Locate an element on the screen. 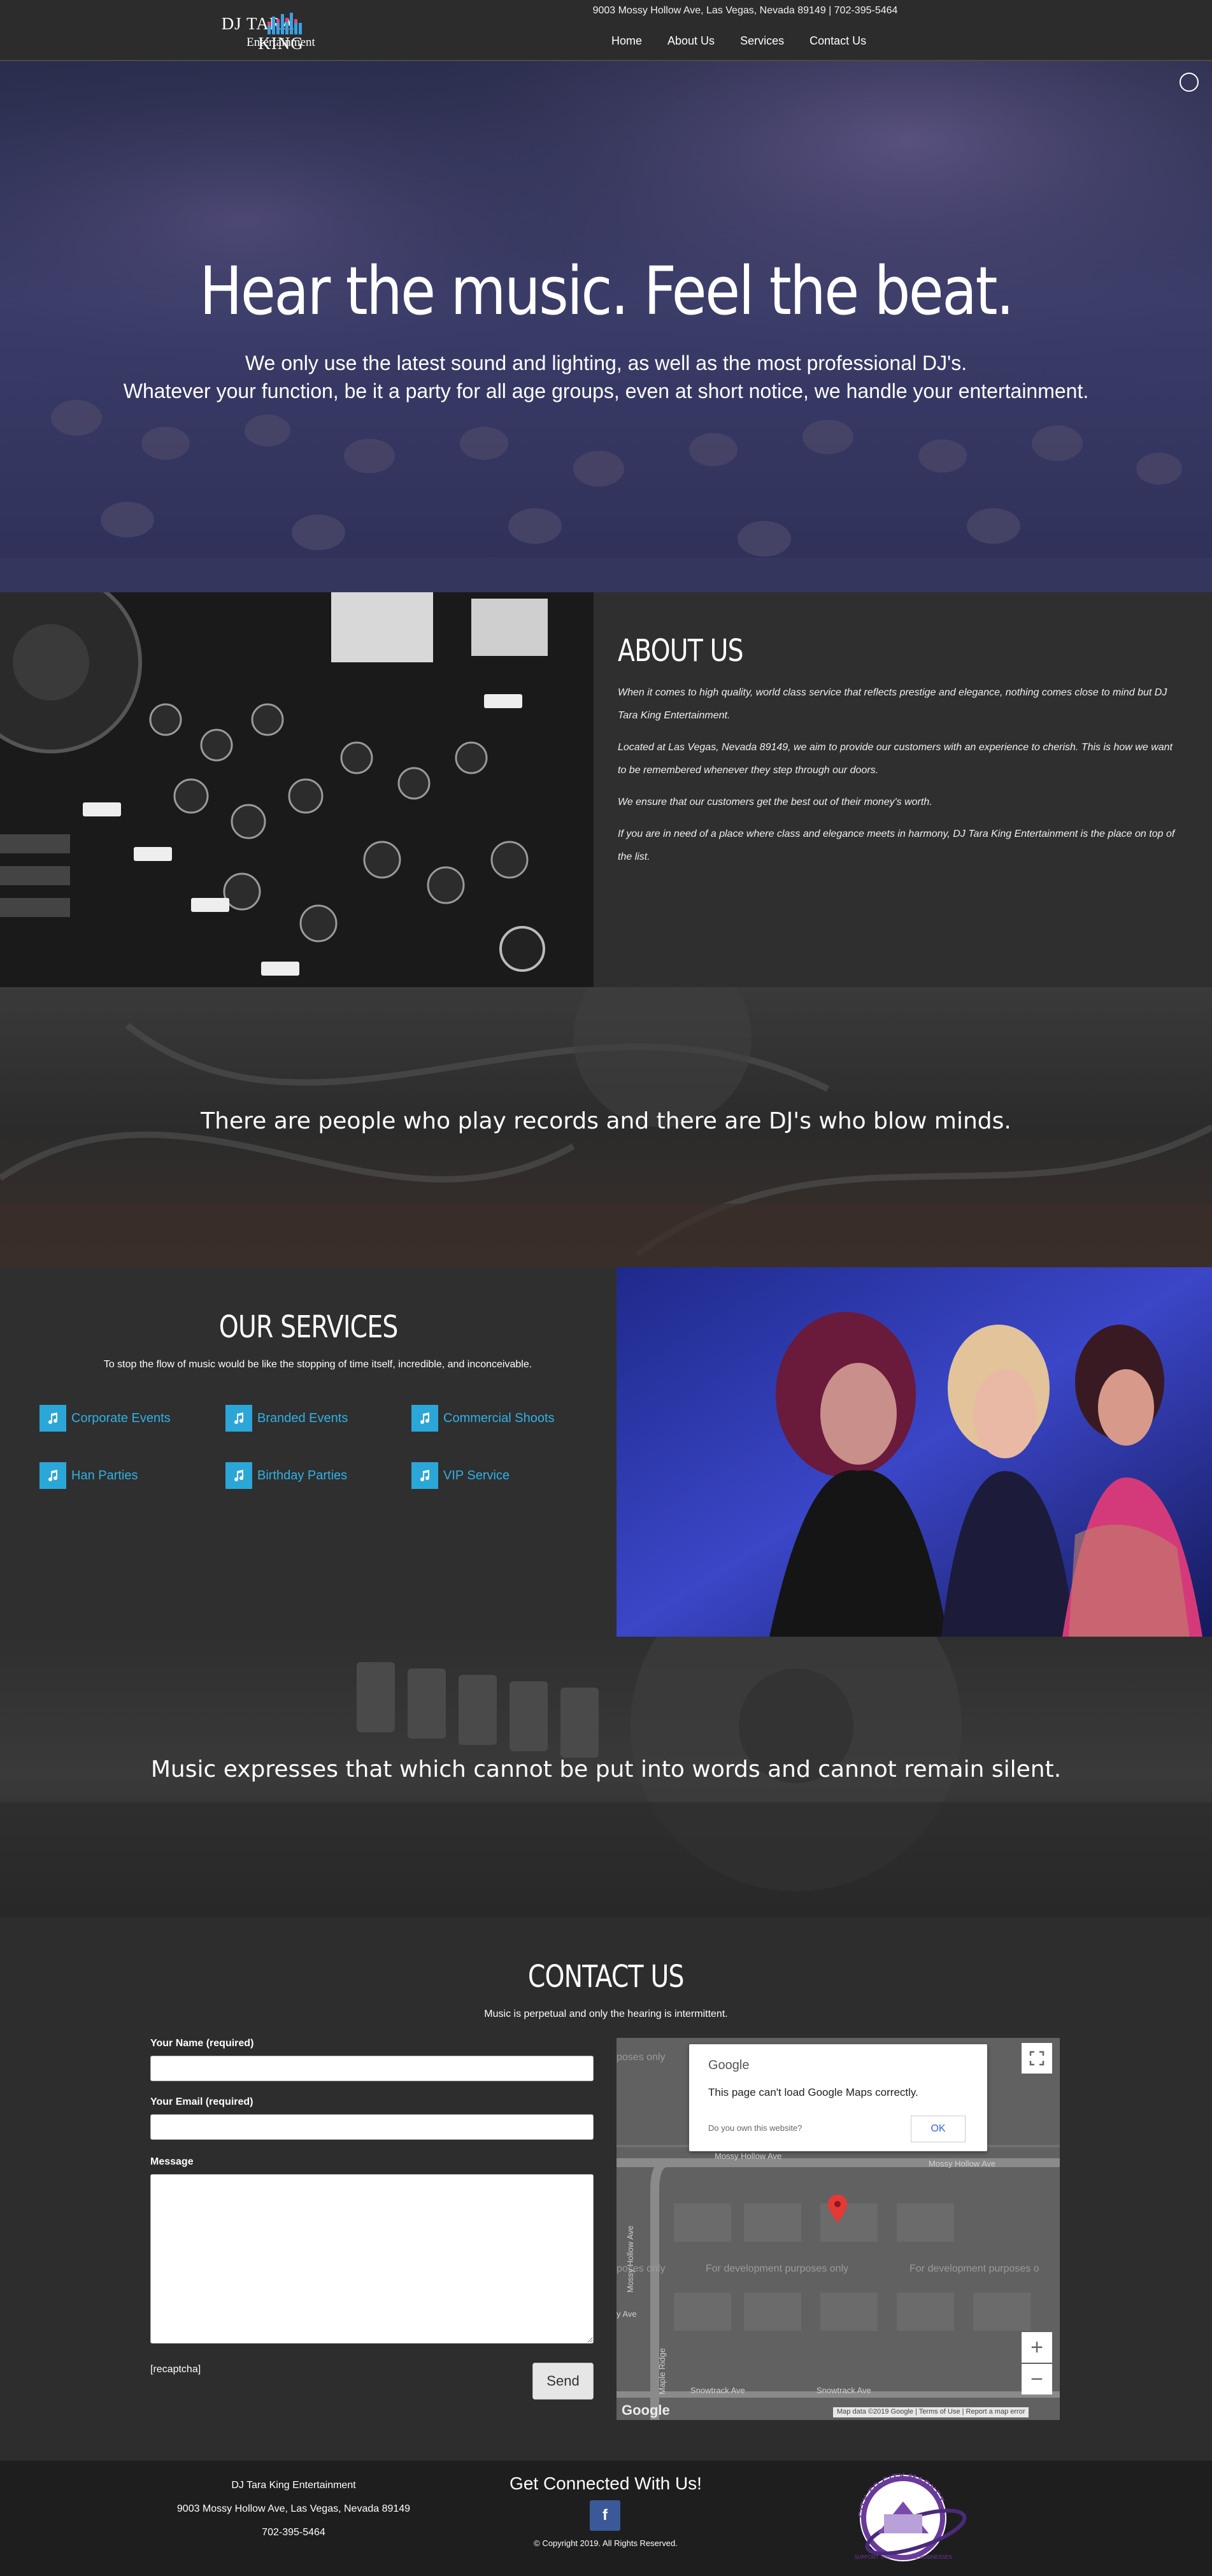  services-heading: OUR SERVICES is located at coordinates (308, 1327).